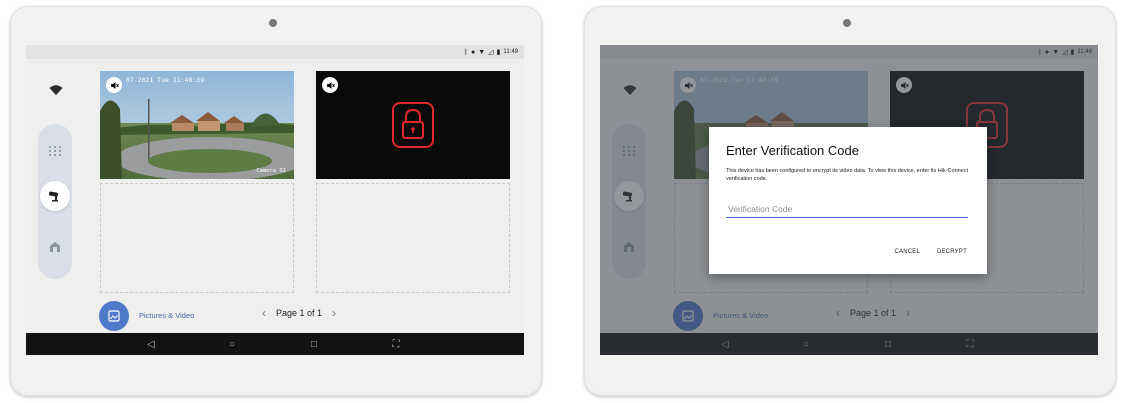  Describe the element at coordinates (952, 252) in the screenshot. I see `decrypt-button: DECRYPT` at that location.